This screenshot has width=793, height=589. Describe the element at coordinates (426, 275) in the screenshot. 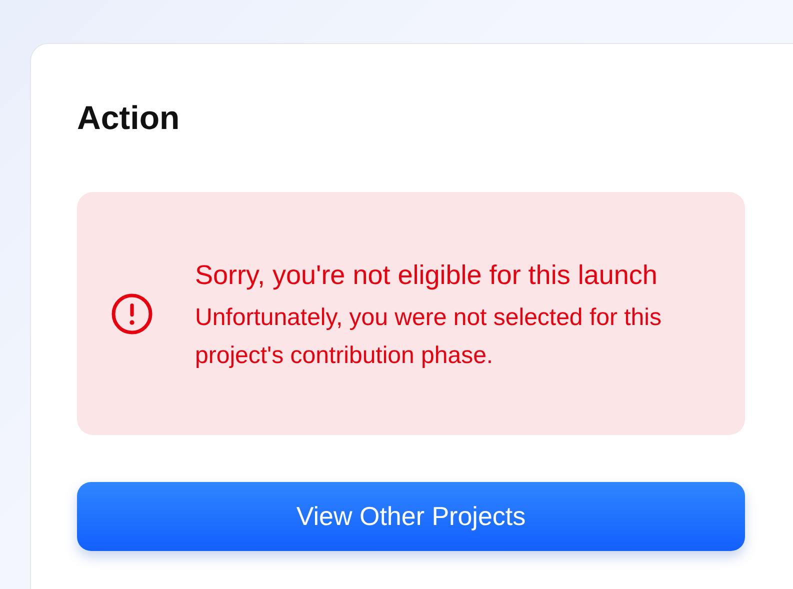

I see `alert-title: Sorry, you're not eligible for this launch` at that location.